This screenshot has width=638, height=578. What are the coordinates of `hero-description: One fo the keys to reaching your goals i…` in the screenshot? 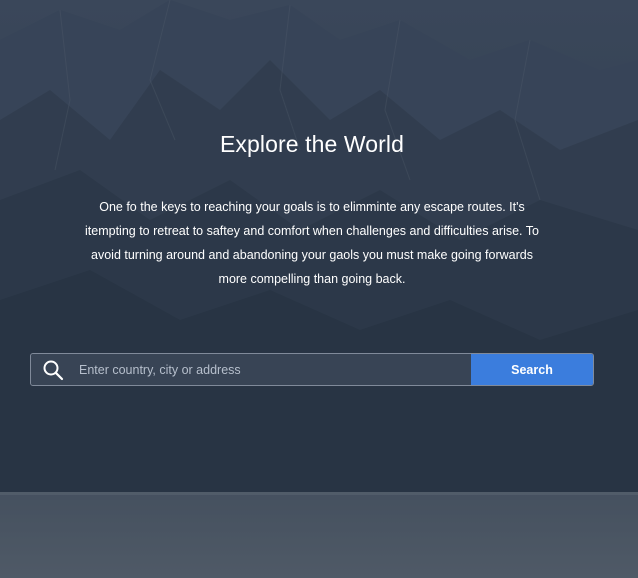 It's located at (312, 243).